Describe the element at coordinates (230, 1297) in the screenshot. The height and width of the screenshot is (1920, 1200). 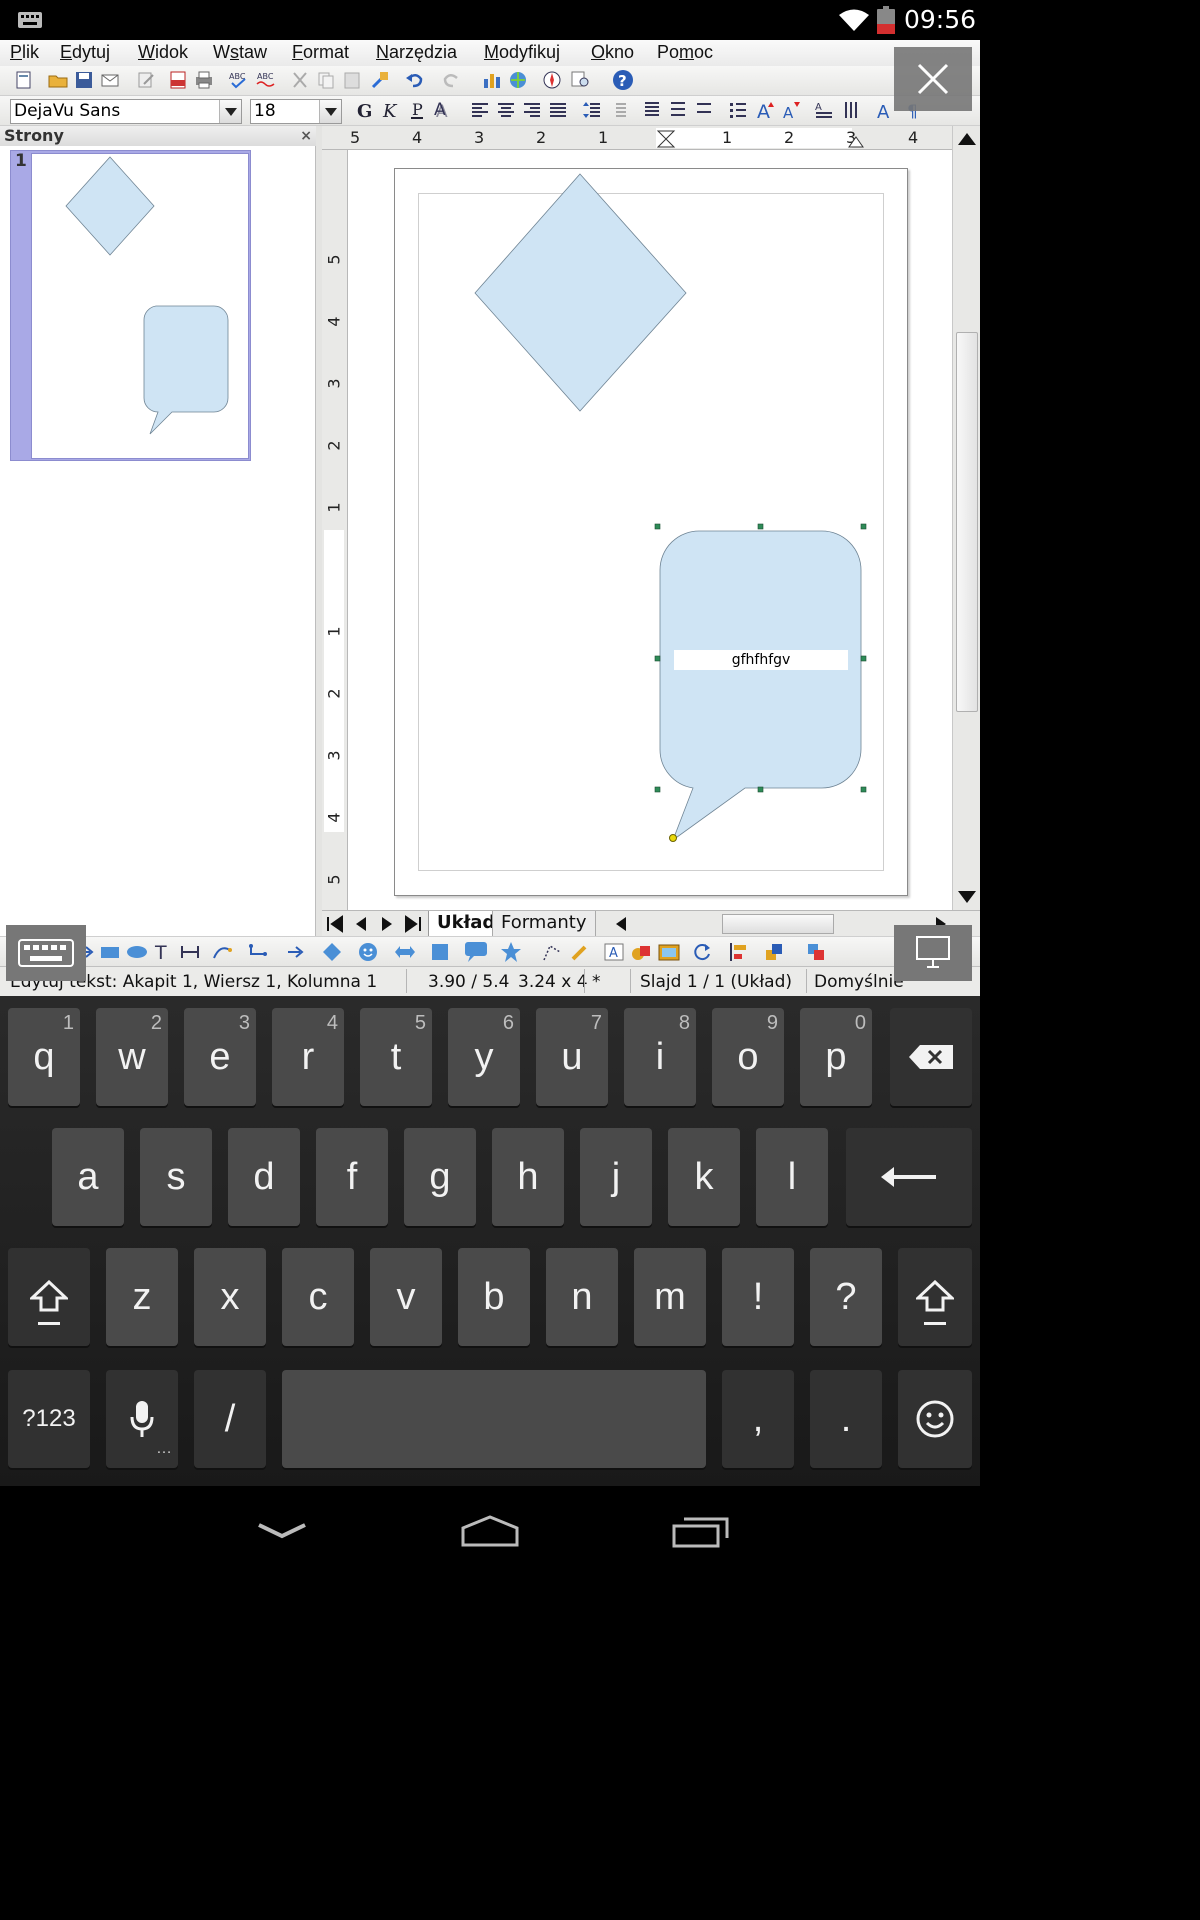
I see `key-x: x` at that location.